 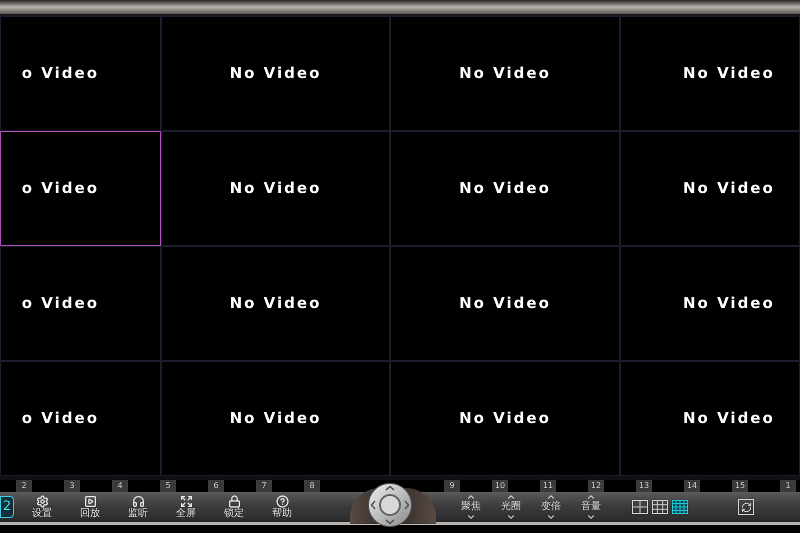 What do you see at coordinates (644, 486) in the screenshot?
I see `channel-number: 13` at bounding box center [644, 486].